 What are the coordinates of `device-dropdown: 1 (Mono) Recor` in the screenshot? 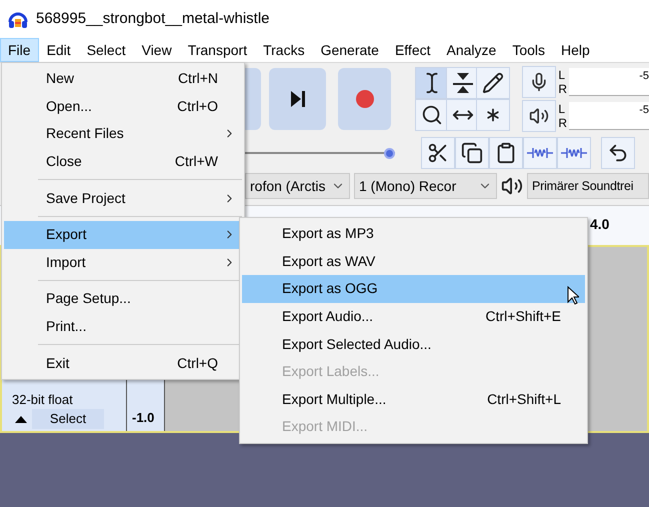 It's located at (425, 186).